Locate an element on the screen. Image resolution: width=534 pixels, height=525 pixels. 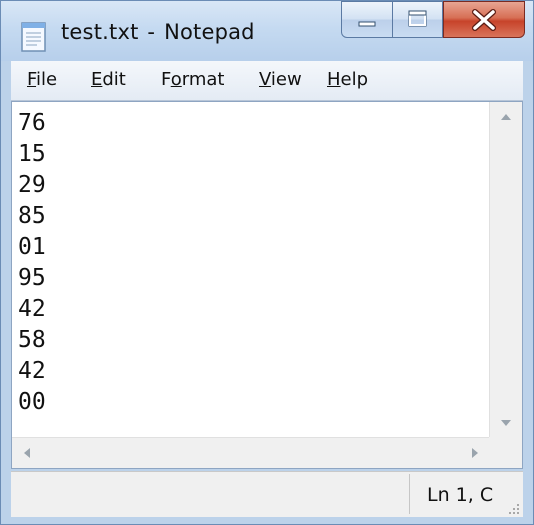
caption-buttons is located at coordinates (434, 20).